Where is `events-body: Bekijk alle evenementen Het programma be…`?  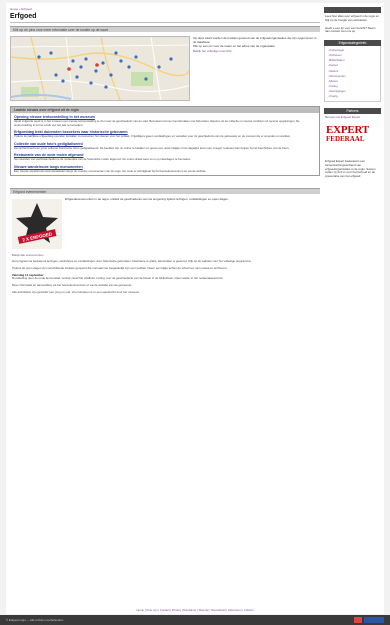
events-body: Bekijk alle evenementen Het programma be… is located at coordinates (165, 274).